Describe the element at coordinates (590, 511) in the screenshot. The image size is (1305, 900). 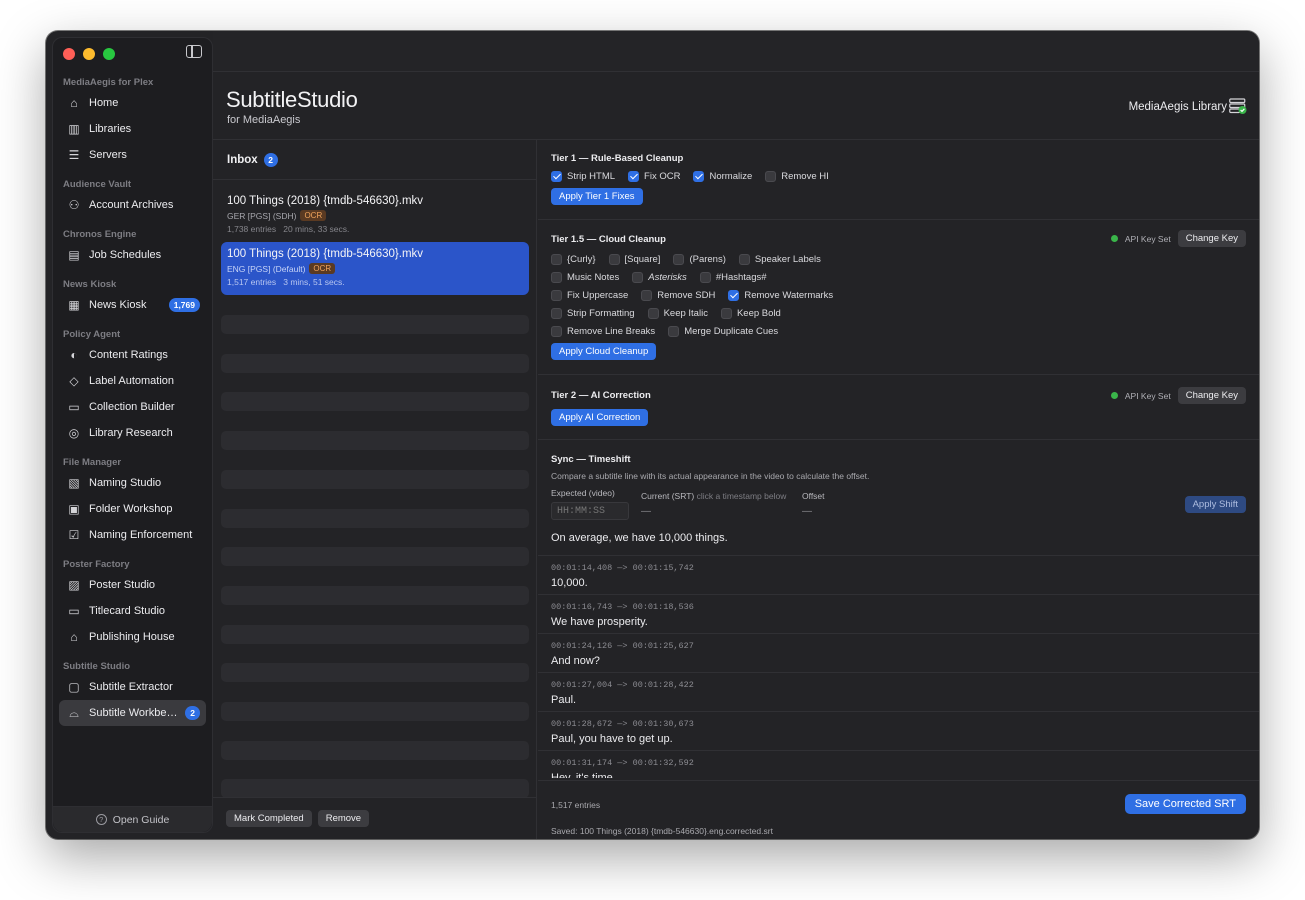
I see `expected-time-input` at that location.